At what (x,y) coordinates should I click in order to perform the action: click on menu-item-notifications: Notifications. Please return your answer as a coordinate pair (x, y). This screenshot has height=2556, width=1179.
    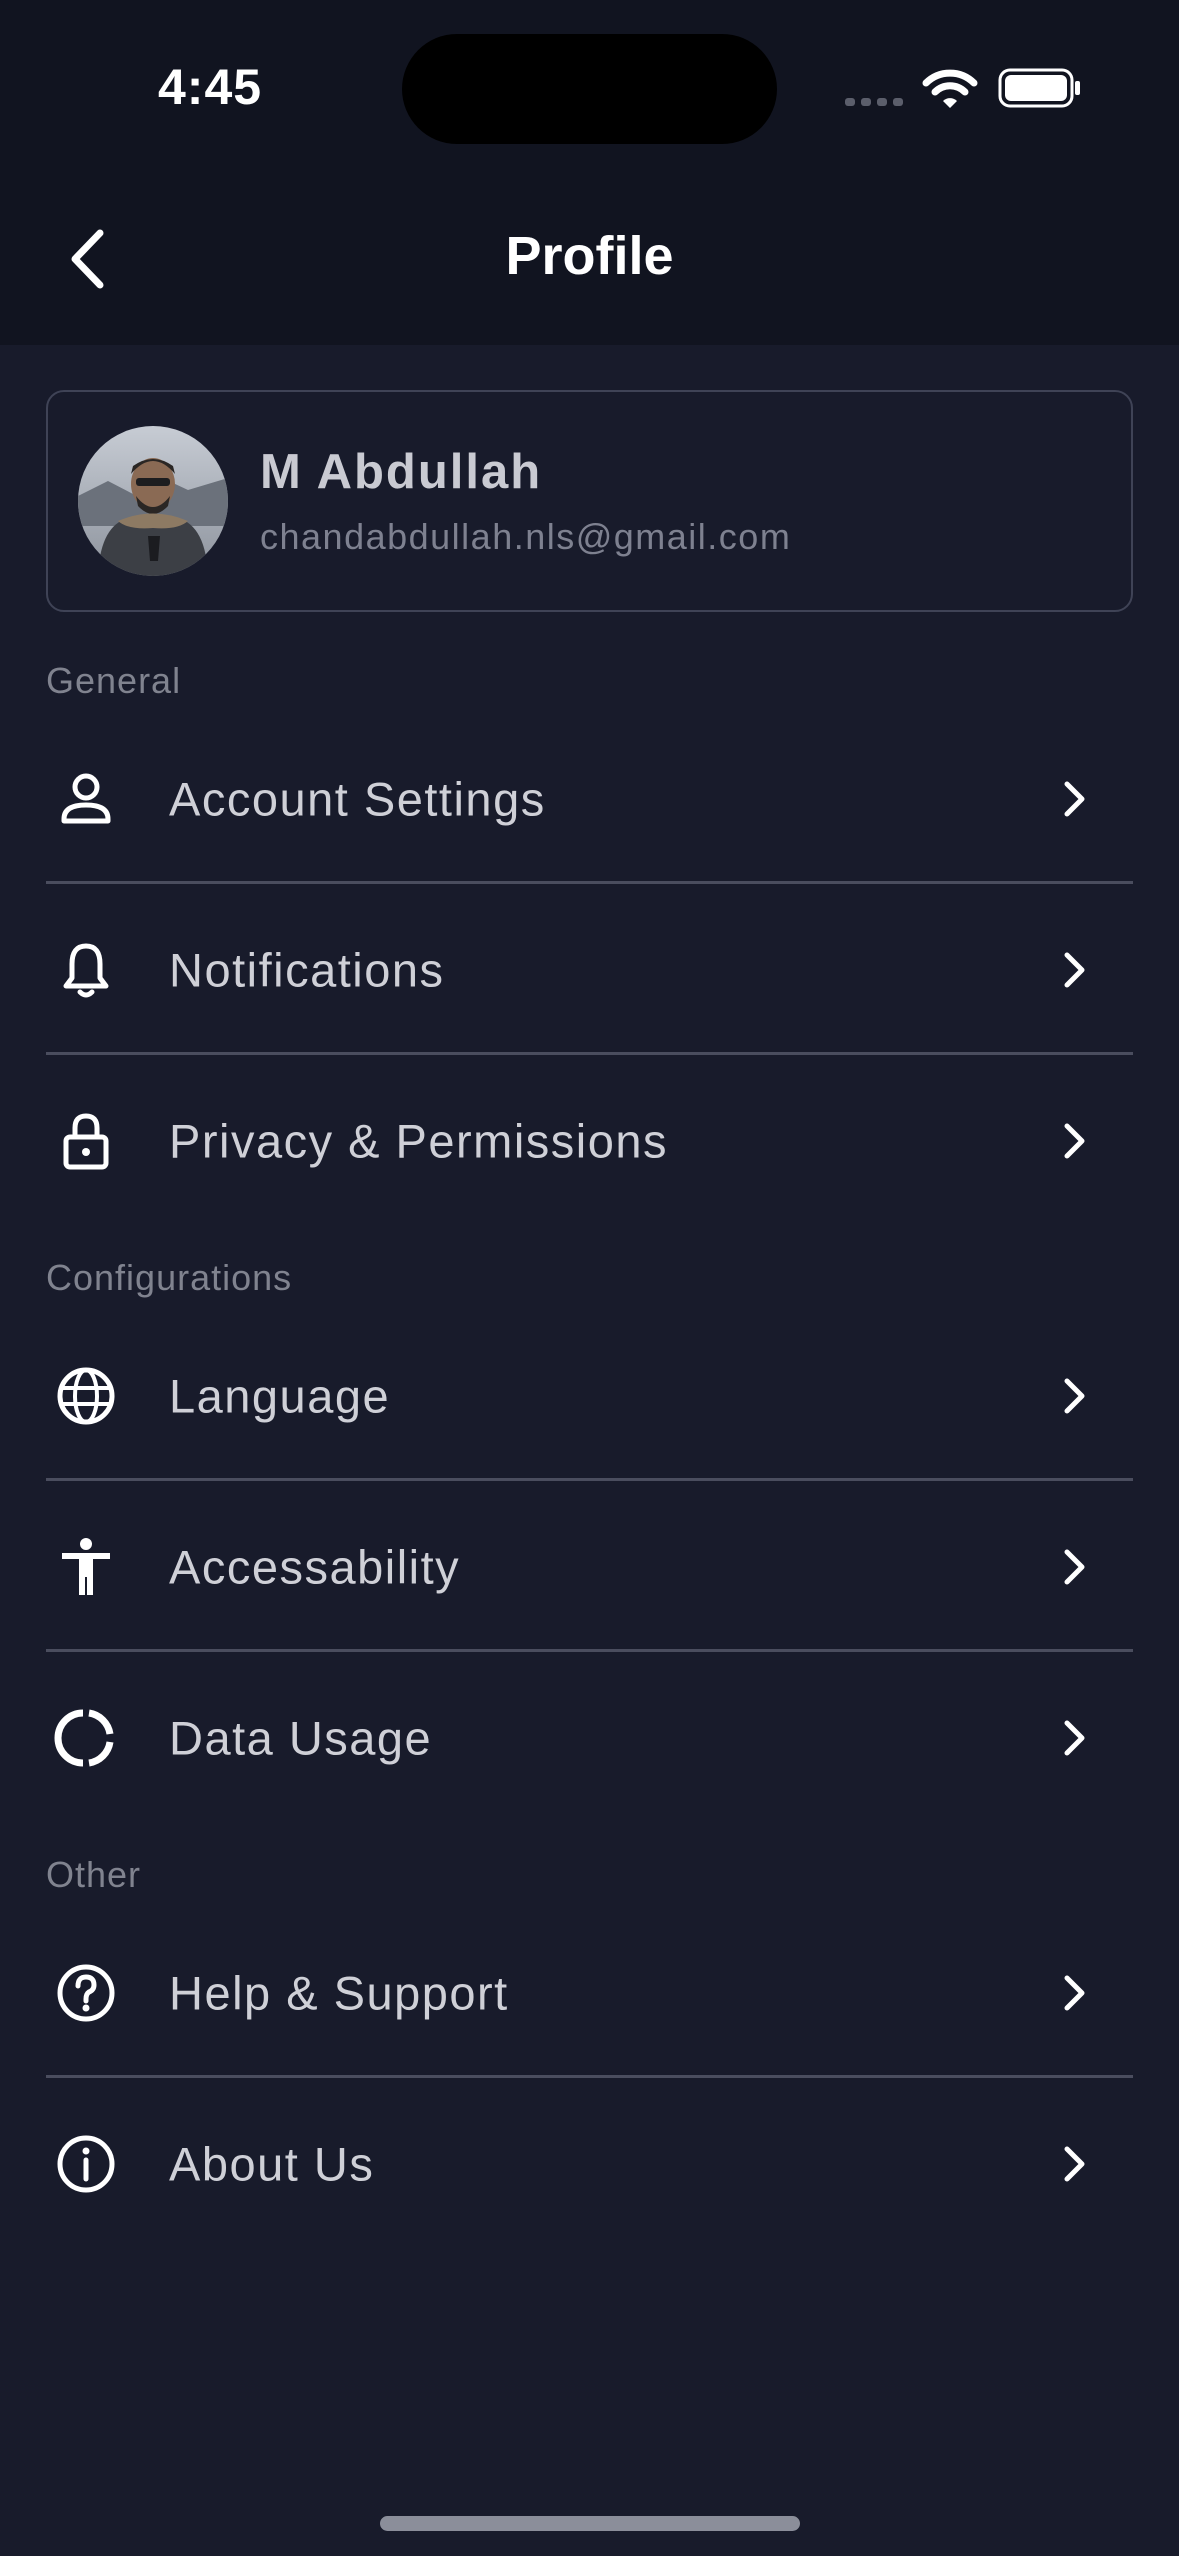
    Looking at the image, I should click on (589, 970).